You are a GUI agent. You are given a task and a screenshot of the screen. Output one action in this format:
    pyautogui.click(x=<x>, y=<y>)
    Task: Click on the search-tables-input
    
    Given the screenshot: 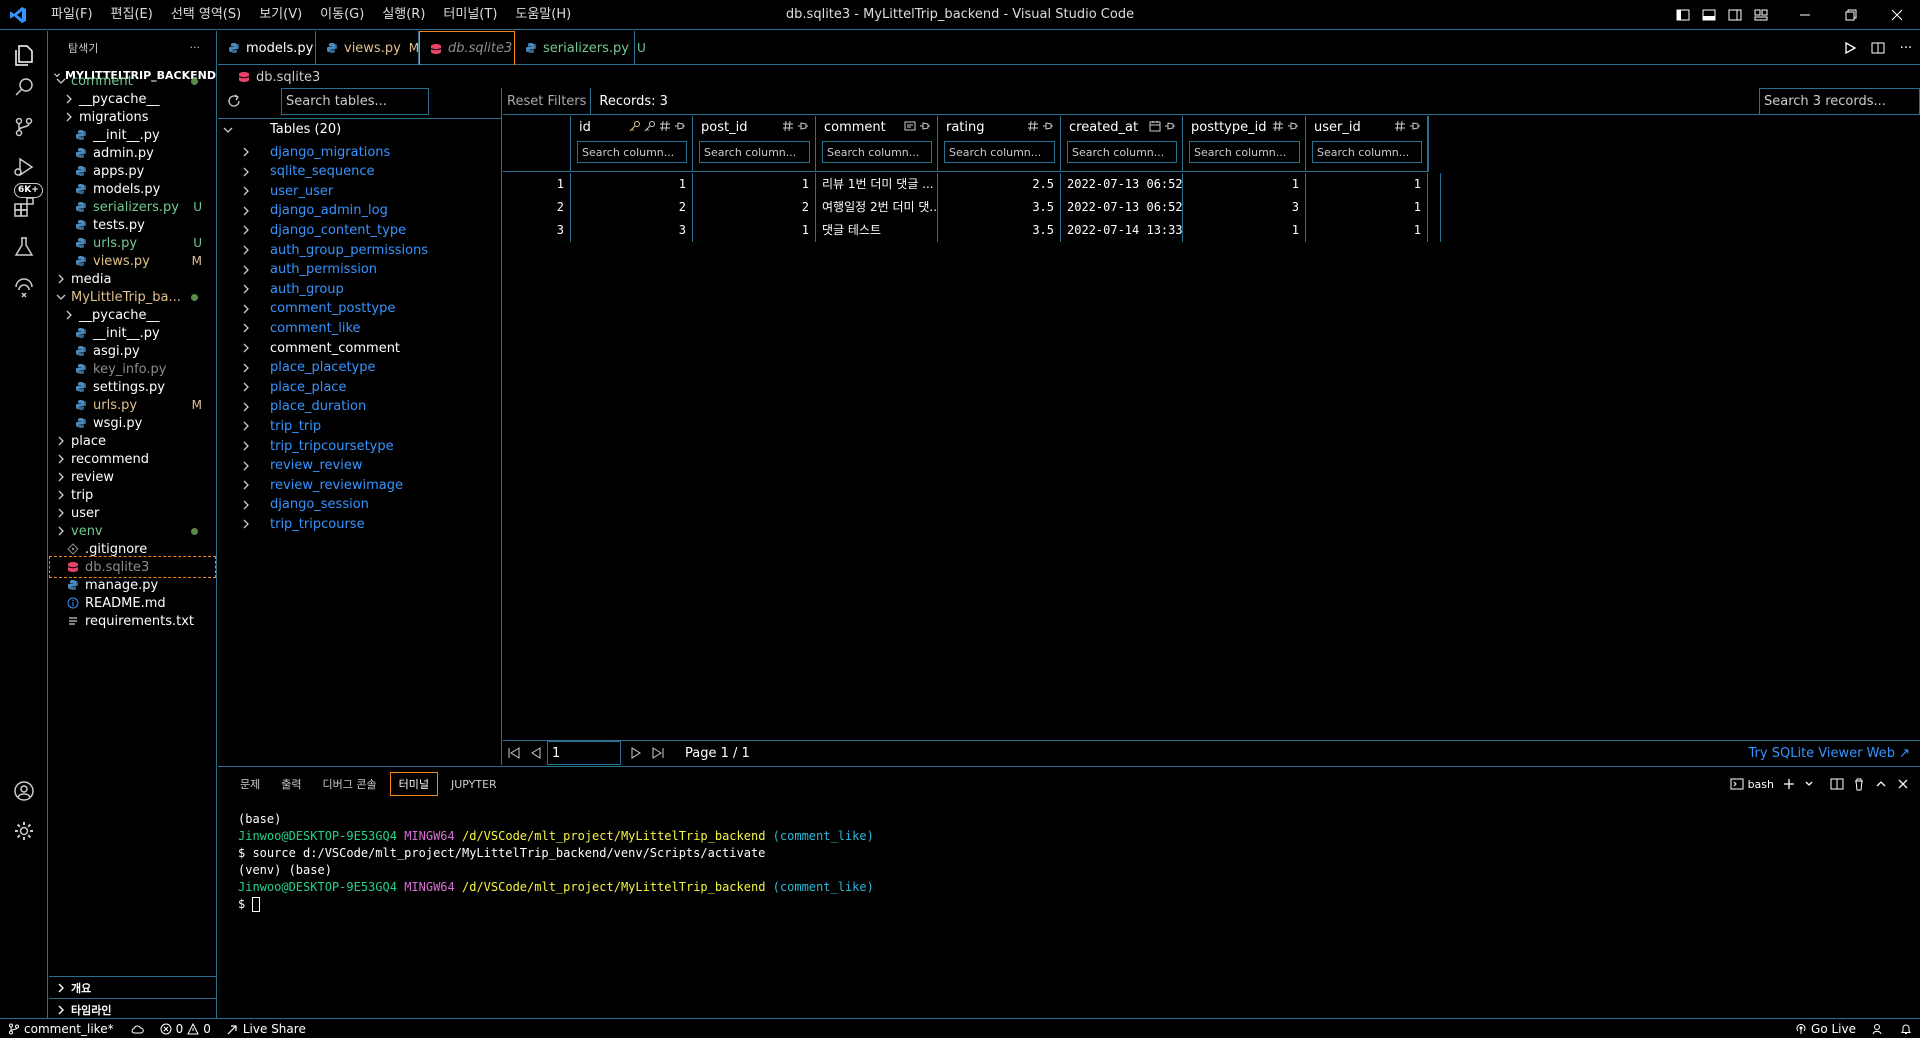 What is the action you would take?
    pyautogui.click(x=355, y=101)
    